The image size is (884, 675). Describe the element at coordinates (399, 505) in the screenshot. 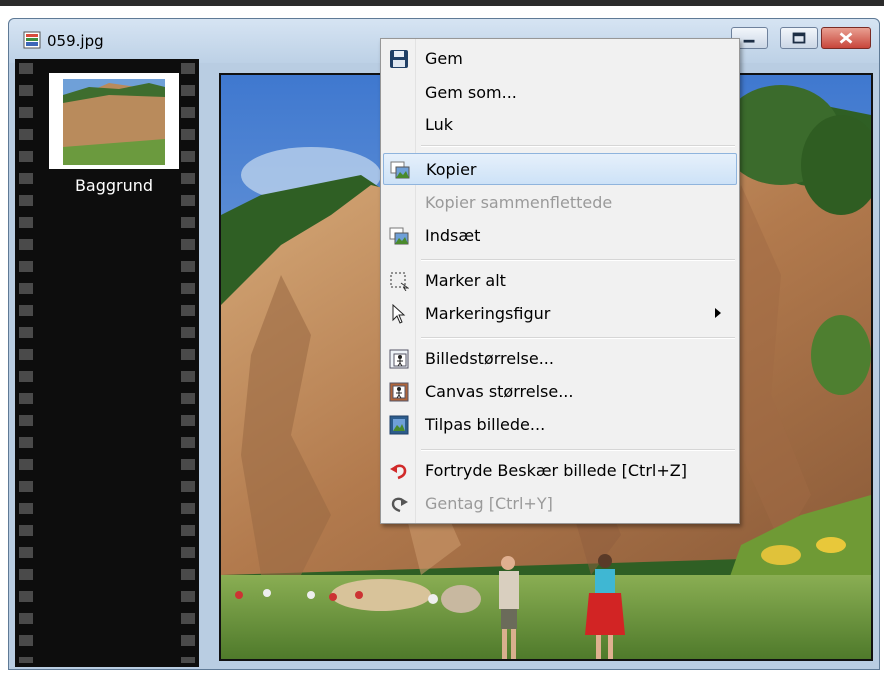

I see `redo-arrow-icon` at that location.